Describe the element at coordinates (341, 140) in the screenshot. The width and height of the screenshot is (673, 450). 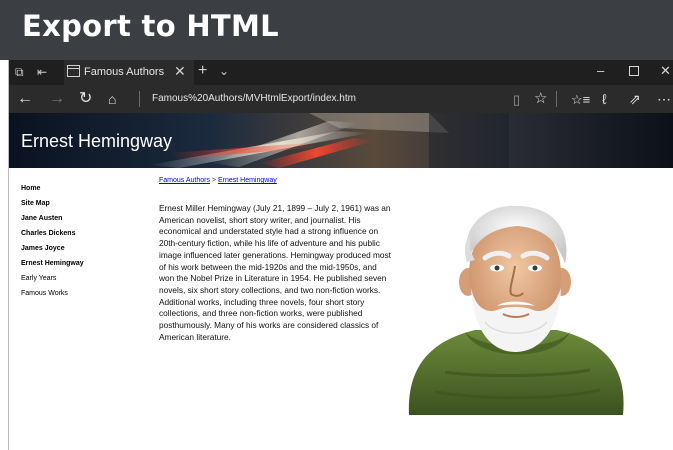
I see `page-banner: Ernest Hemingway` at that location.